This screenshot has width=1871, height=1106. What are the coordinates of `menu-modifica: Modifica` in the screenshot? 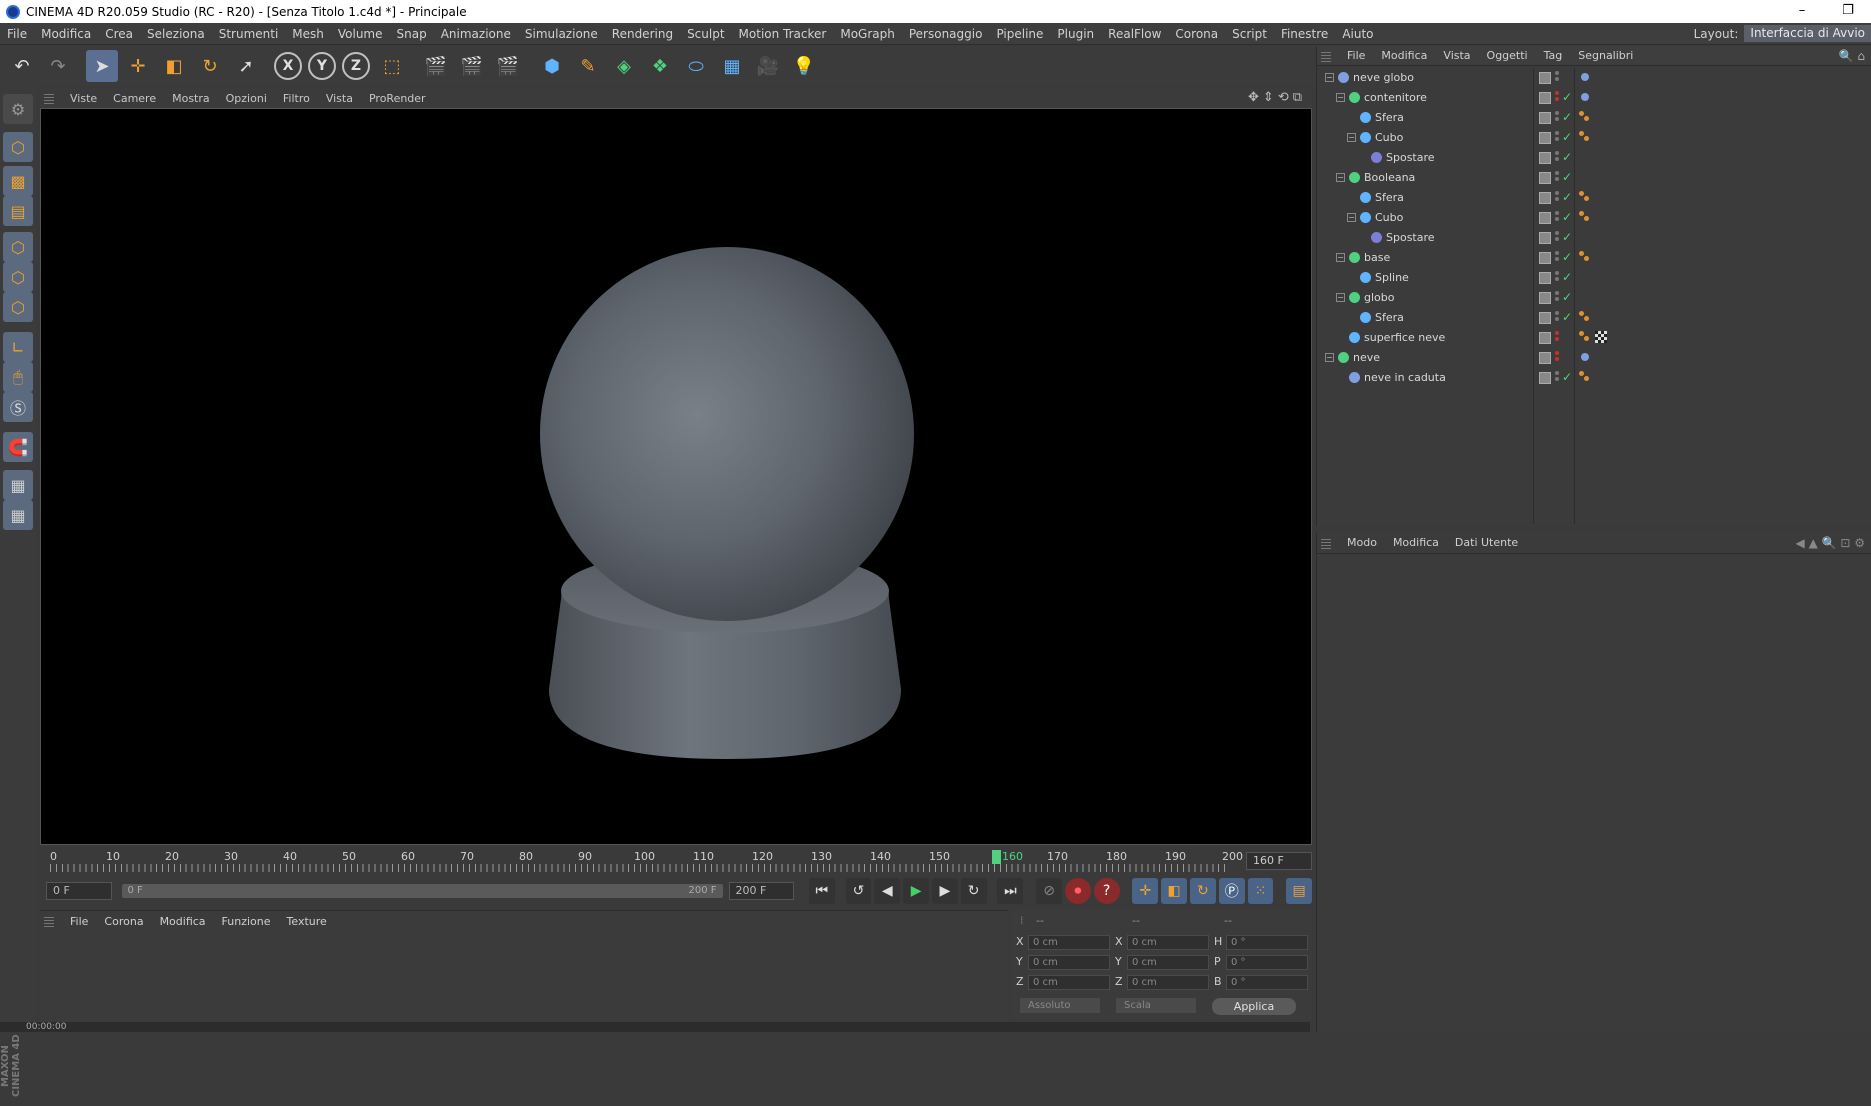 It's located at (66, 34).